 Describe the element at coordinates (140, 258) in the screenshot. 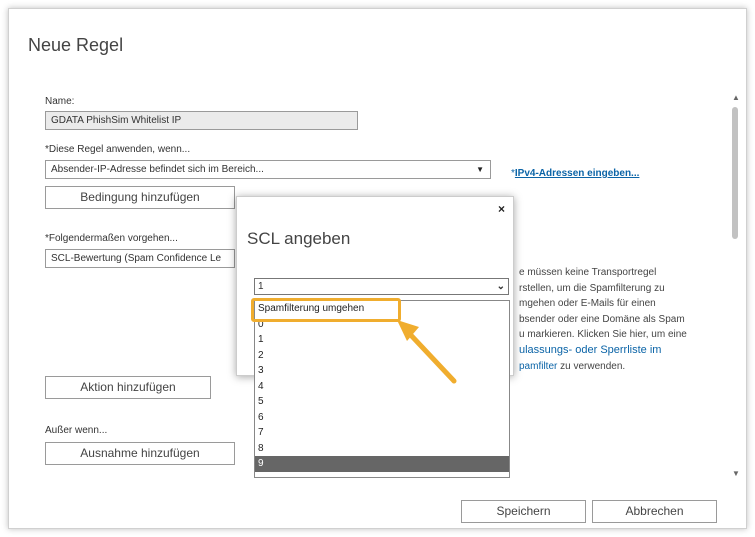

I see `action-dropdown: SCL-Bewertung (Spam Confidence Le` at that location.